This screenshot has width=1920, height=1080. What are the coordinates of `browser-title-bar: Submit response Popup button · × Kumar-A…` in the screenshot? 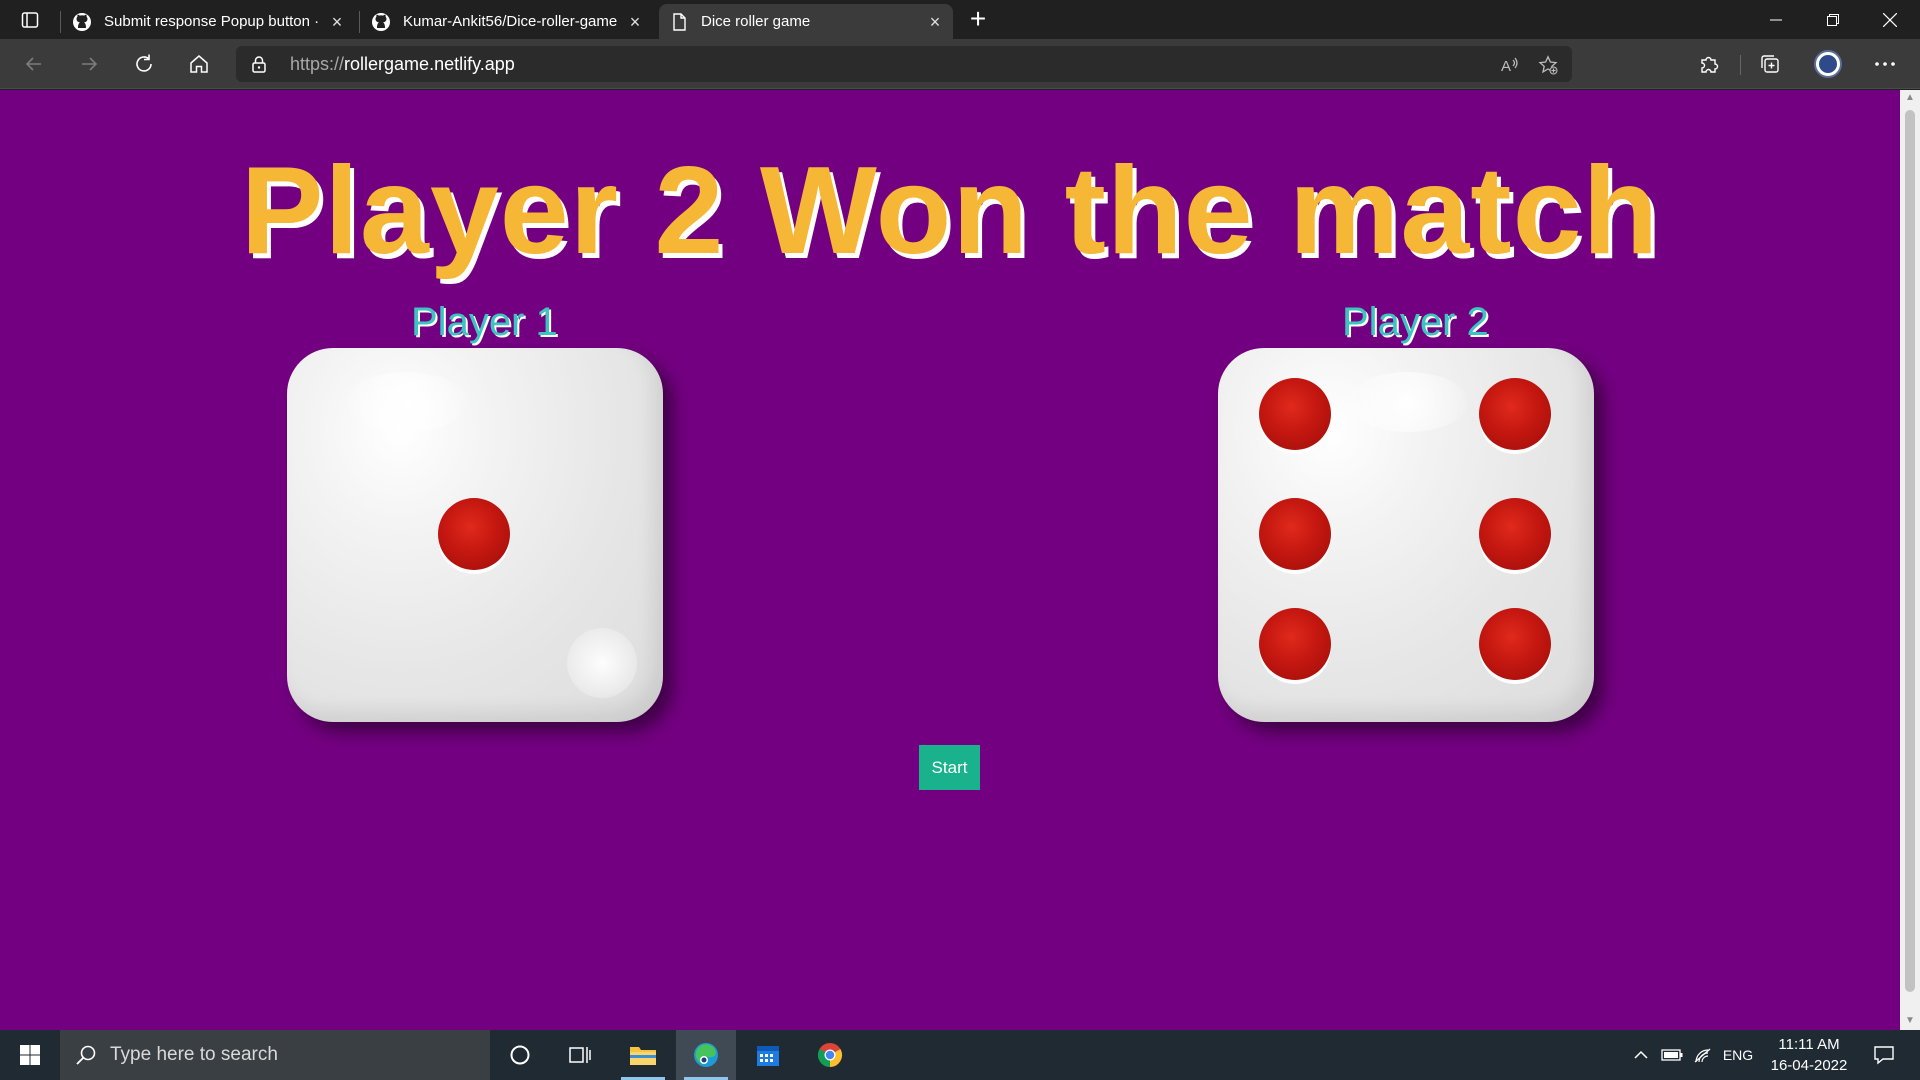 It's located at (960, 19).